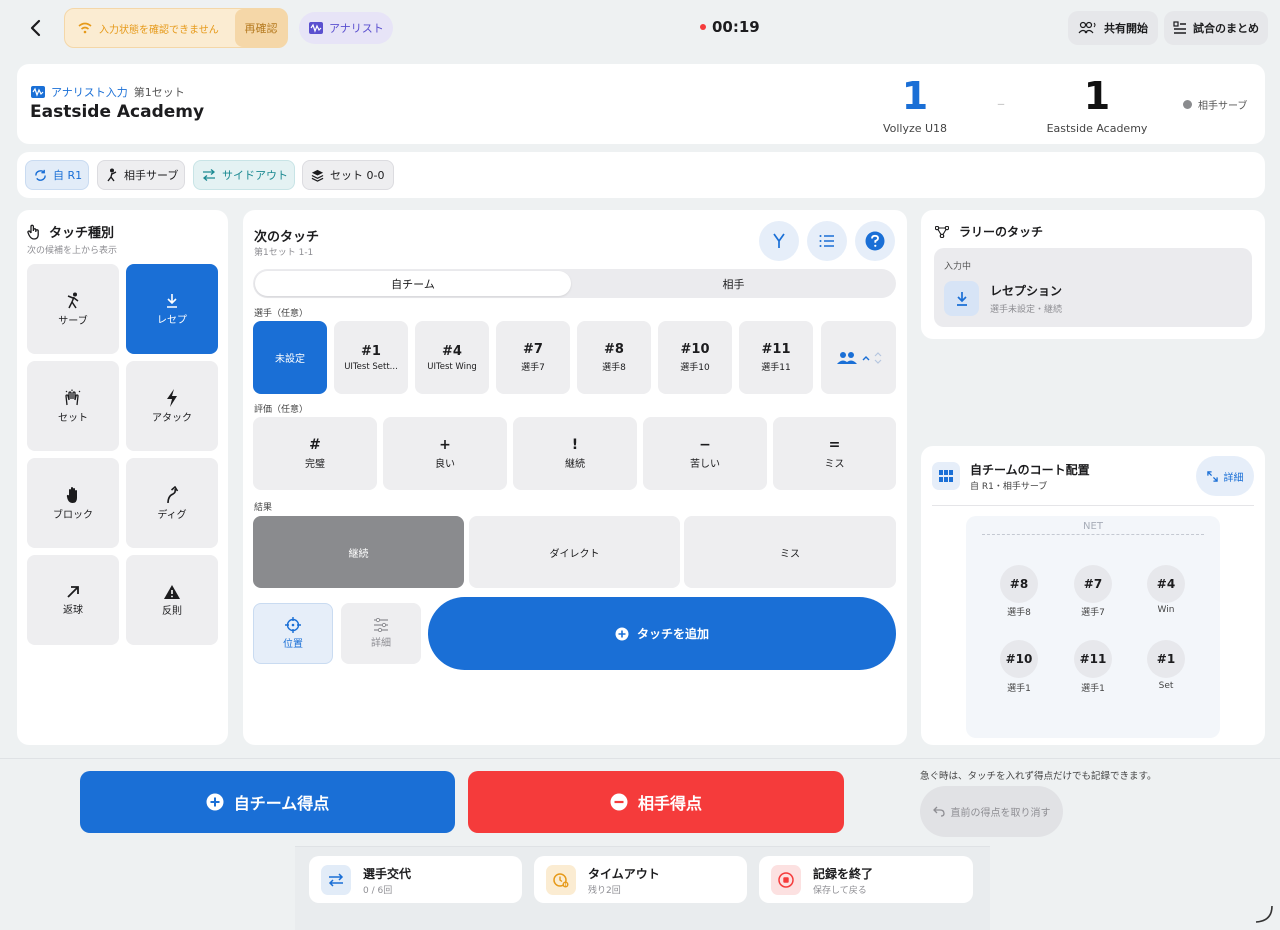 The height and width of the screenshot is (930, 1280). What do you see at coordinates (1166, 659) in the screenshot?
I see `court-player: #1` at bounding box center [1166, 659].